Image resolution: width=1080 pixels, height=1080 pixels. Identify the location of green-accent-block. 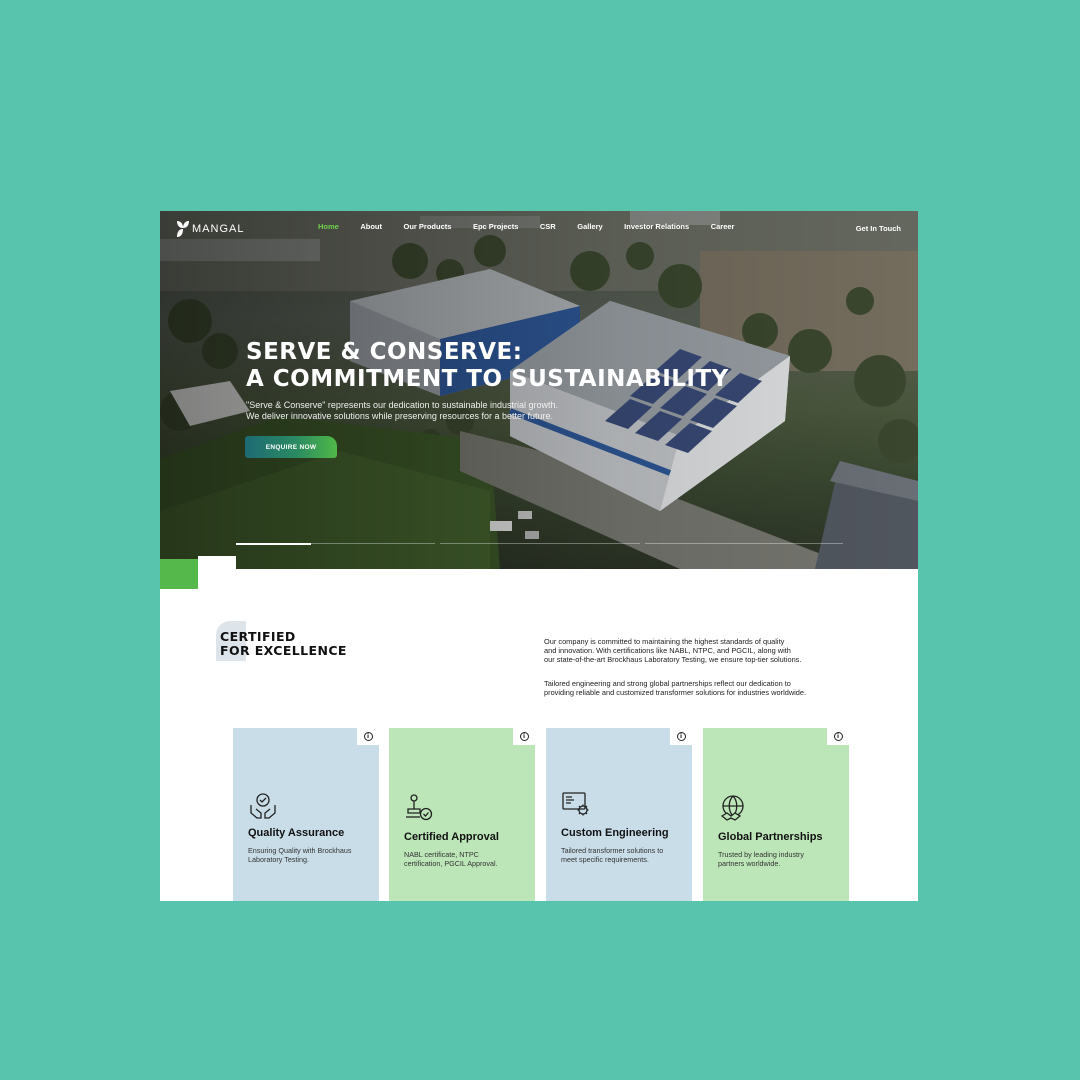
(179, 574).